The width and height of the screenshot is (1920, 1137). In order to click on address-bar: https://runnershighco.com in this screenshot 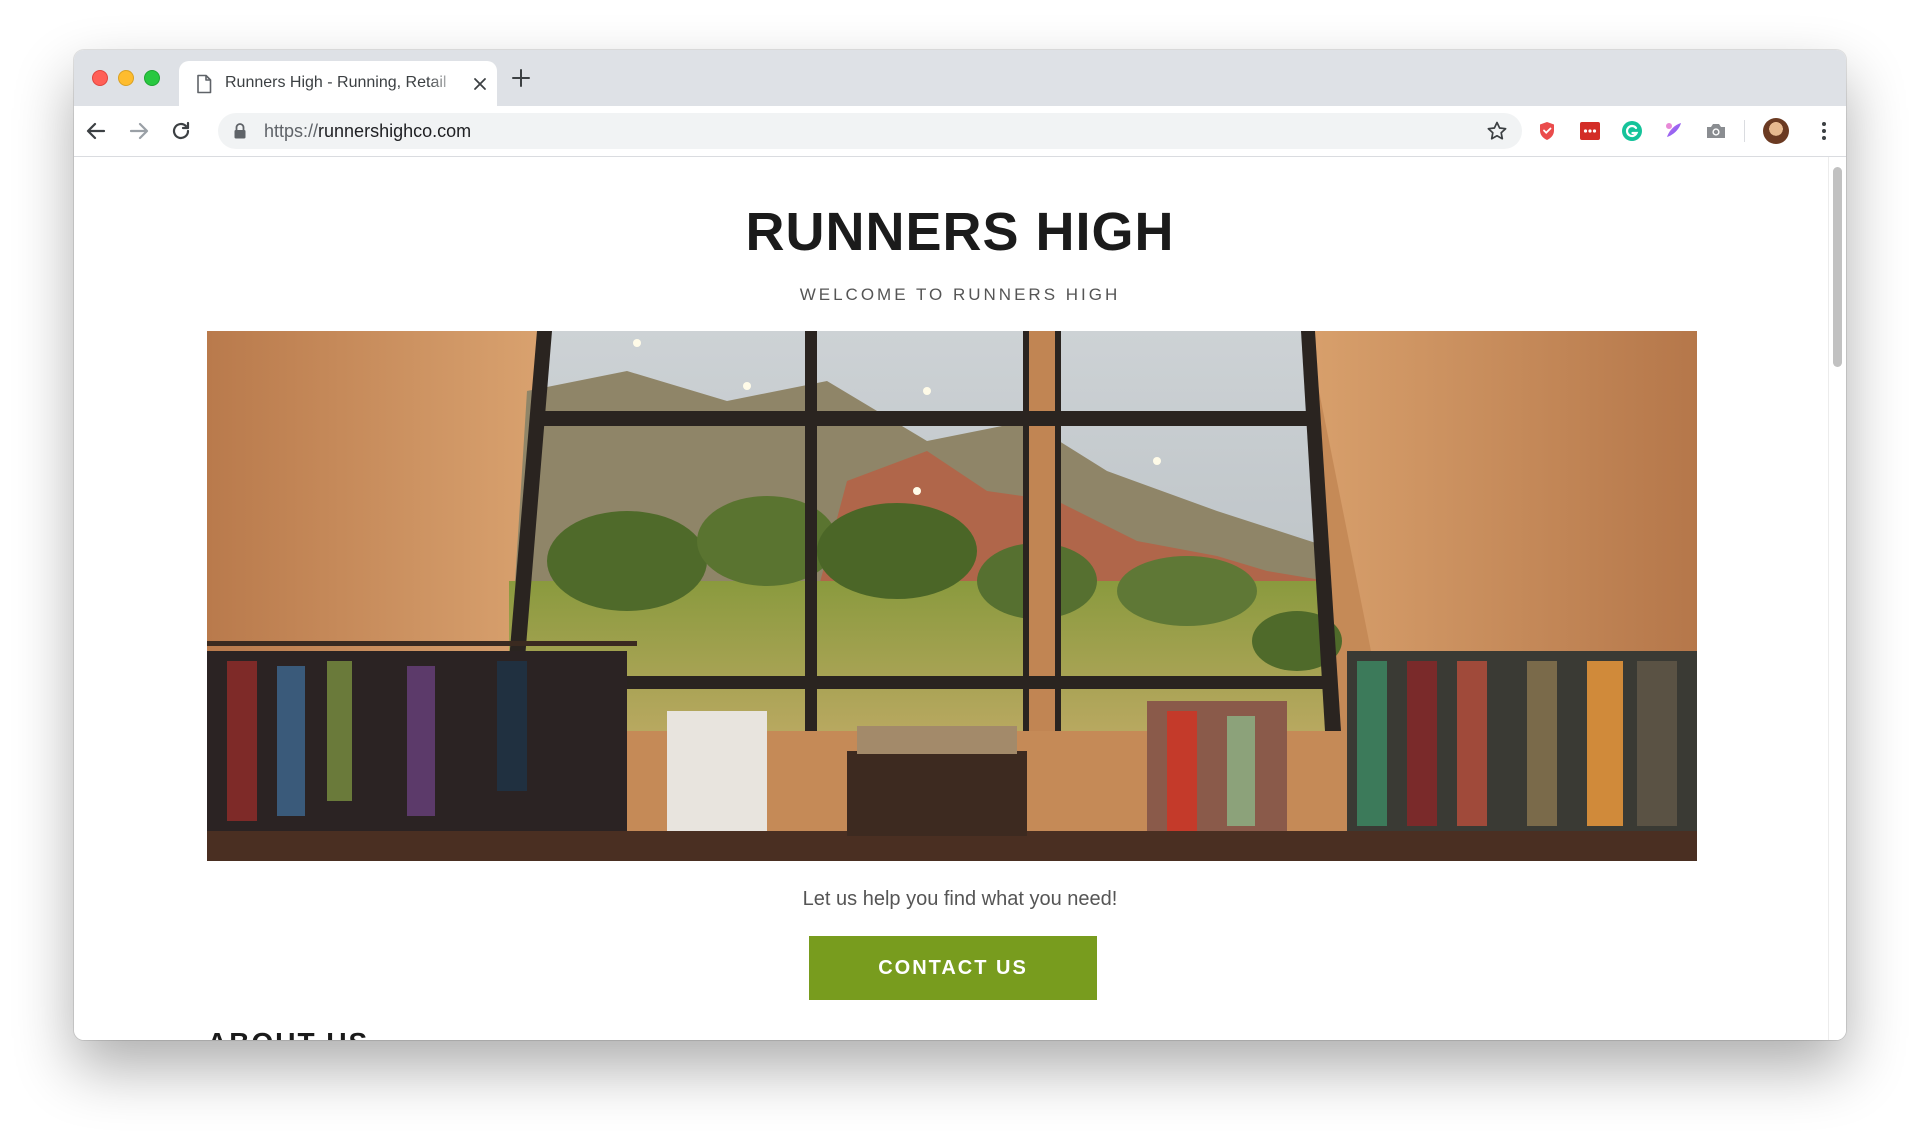, I will do `click(870, 131)`.